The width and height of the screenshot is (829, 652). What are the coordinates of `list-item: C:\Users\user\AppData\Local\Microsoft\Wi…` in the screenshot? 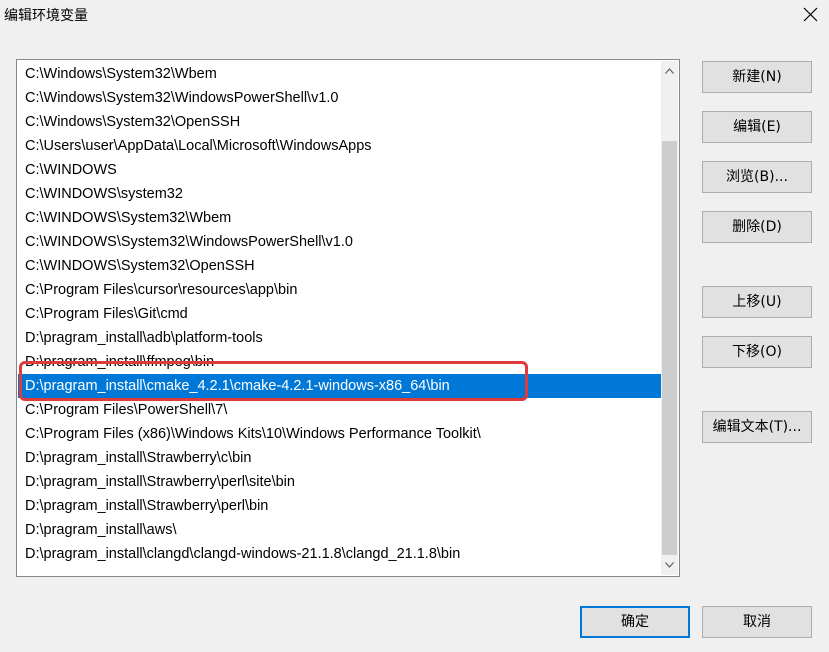 It's located at (339, 146).